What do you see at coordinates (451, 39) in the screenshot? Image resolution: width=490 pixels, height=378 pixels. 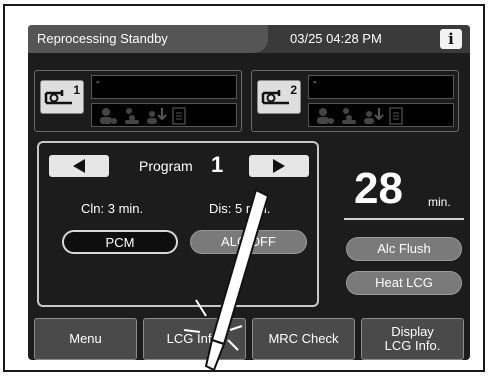 I see `info-button: i` at bounding box center [451, 39].